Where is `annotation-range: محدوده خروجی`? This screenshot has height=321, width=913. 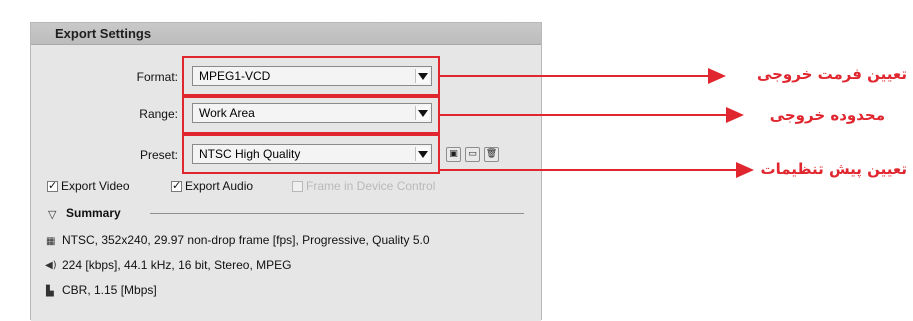 annotation-range: محدوده خروجی is located at coordinates (827, 115).